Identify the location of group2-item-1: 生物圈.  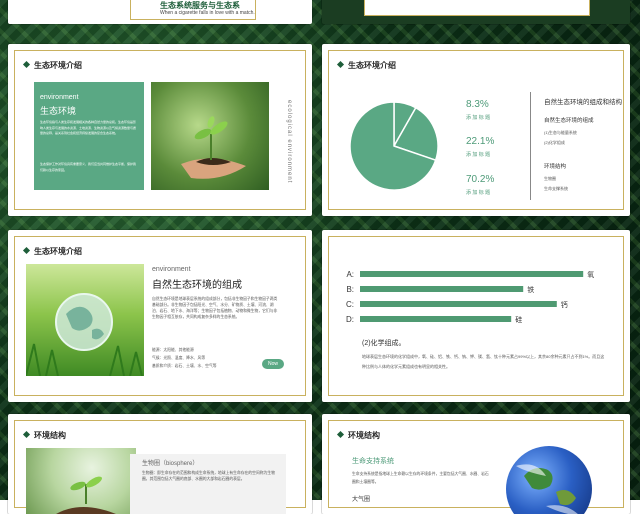
(550, 178).